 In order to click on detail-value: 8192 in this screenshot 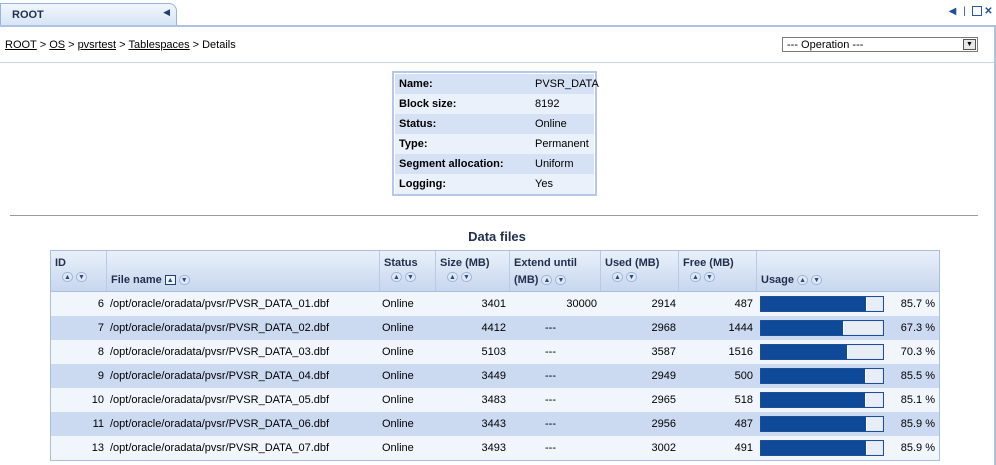, I will do `click(547, 104)`.